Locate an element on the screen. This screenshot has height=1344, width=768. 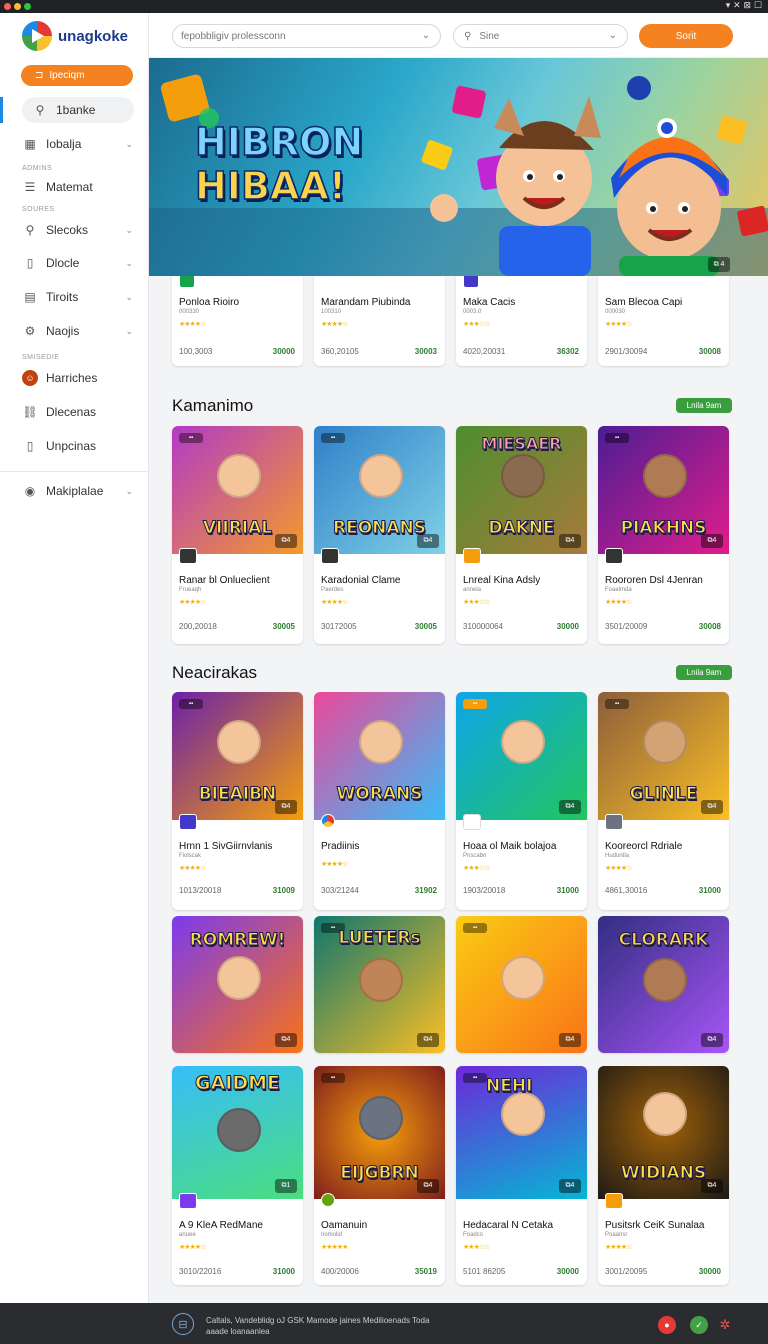
top-header: fepobbligiv prolessconn ⌄ ⚲ Sine ⌄ Sorit is located at coordinates (458, 35).